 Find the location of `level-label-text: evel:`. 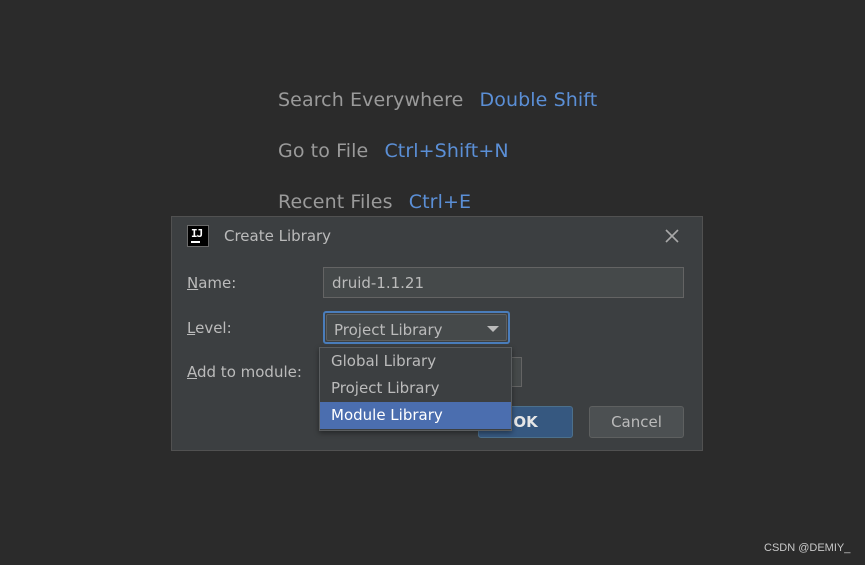

level-label-text: evel: is located at coordinates (213, 328).